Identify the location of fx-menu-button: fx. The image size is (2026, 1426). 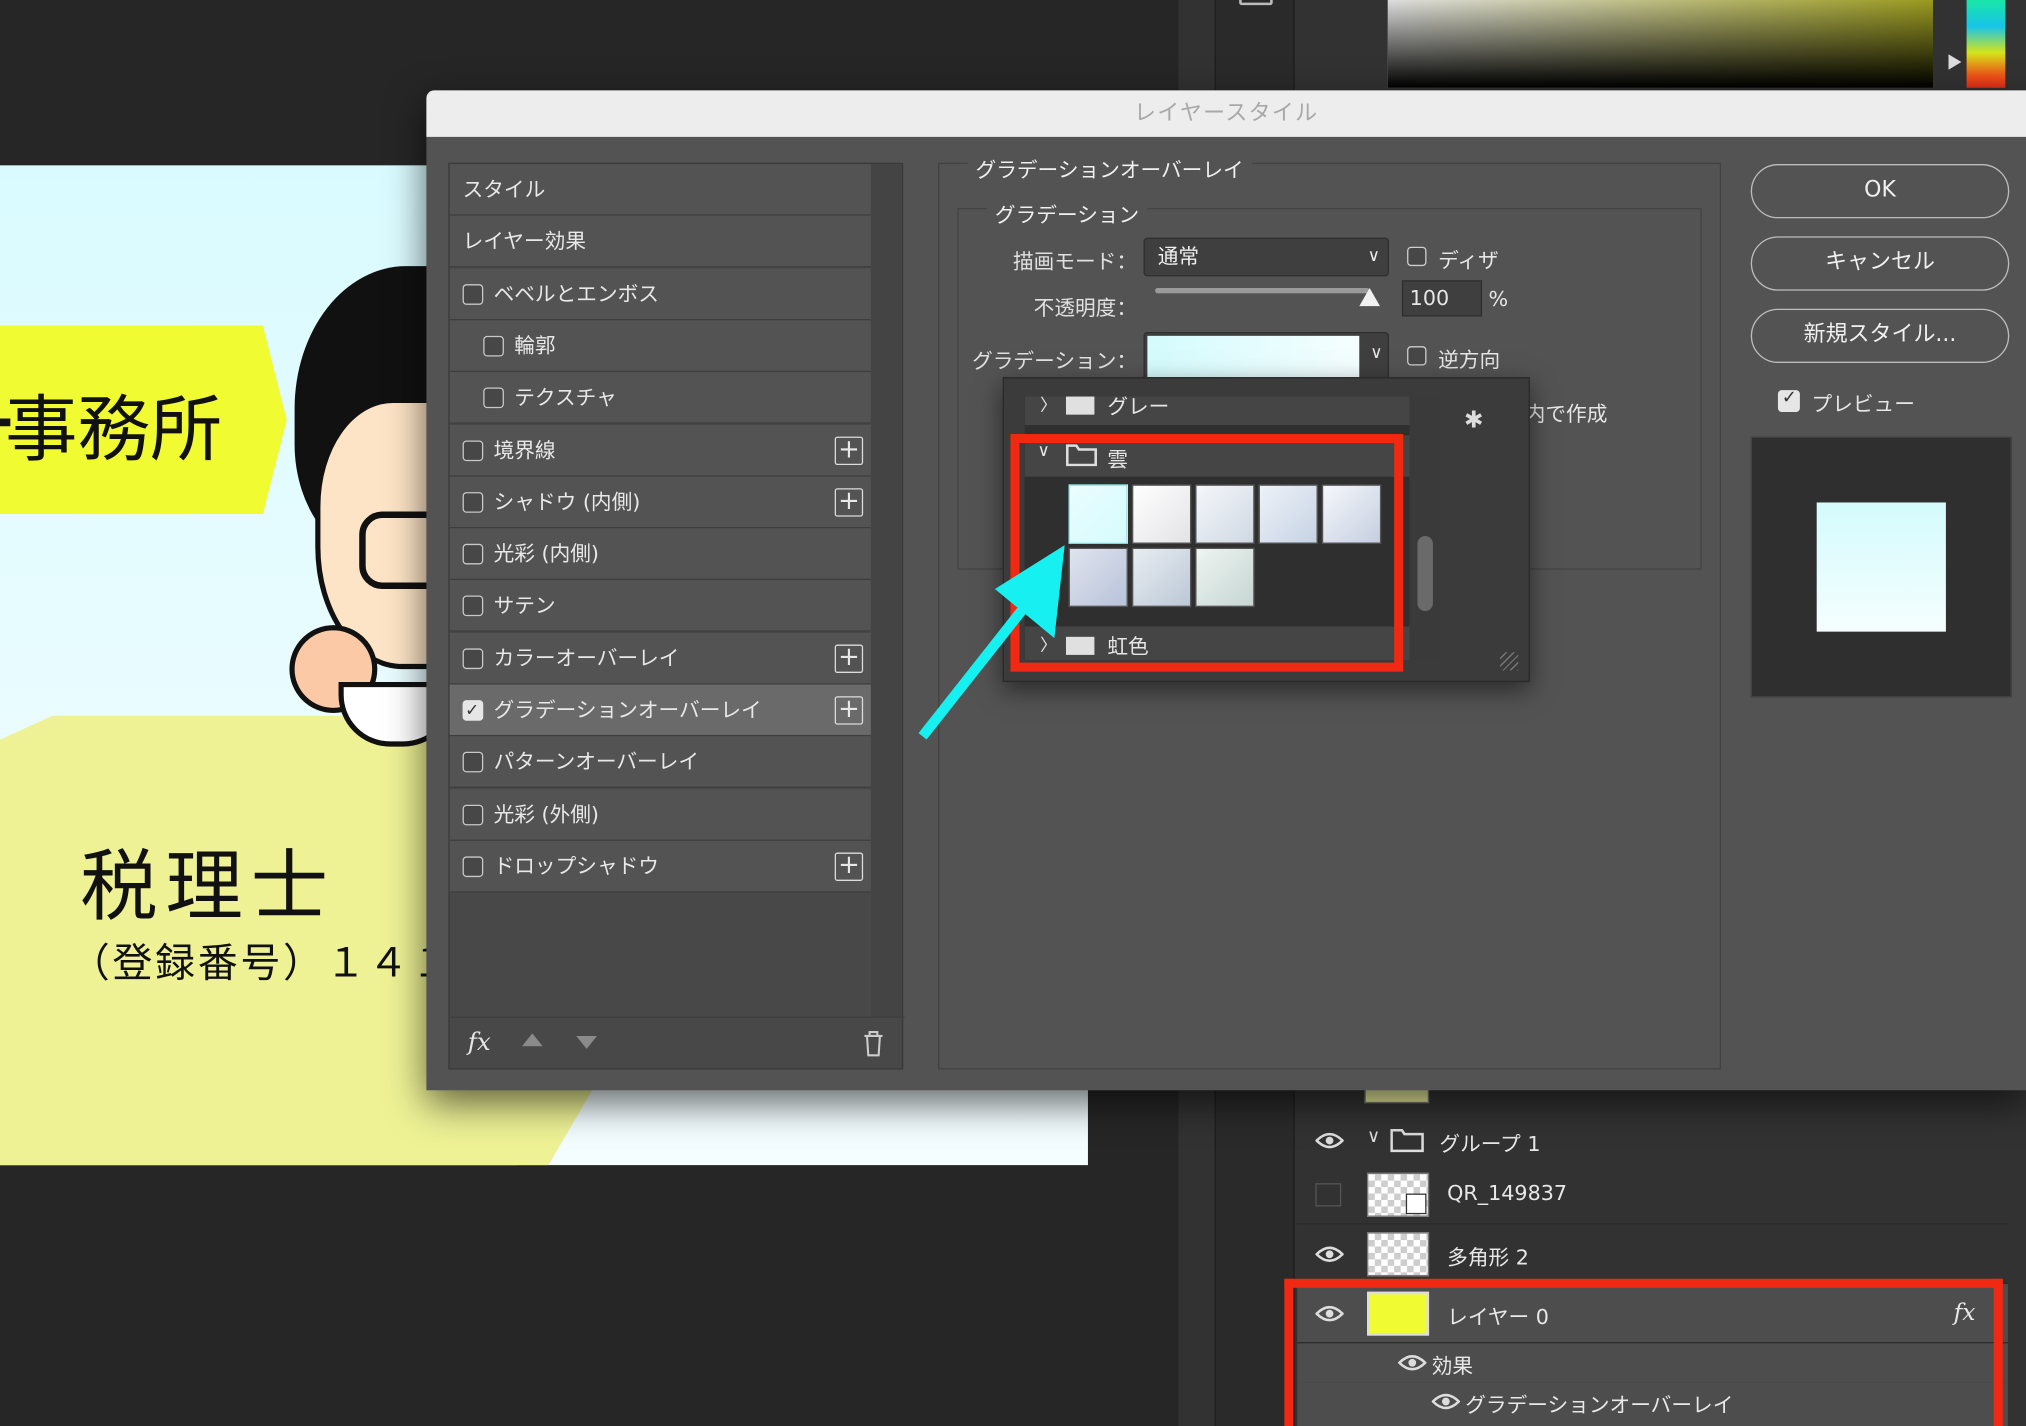
(479, 1042).